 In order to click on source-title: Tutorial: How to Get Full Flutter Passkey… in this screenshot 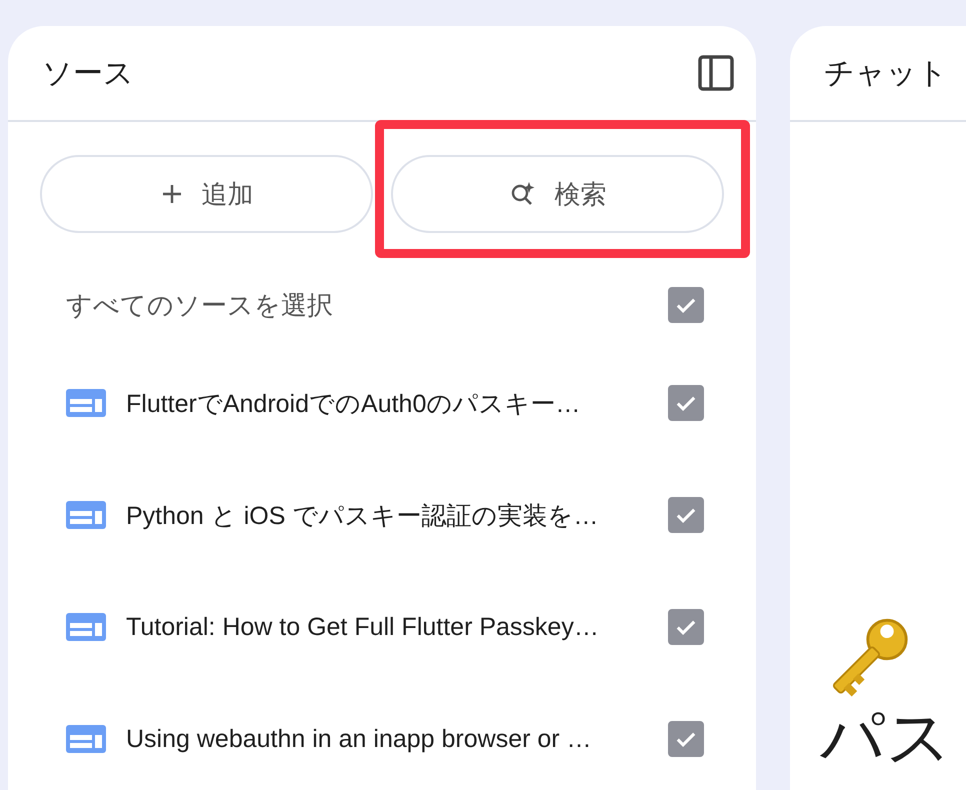, I will do `click(387, 627)`.